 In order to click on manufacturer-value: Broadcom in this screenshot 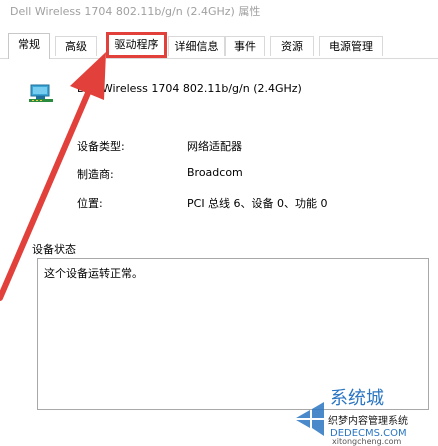, I will do `click(215, 172)`.